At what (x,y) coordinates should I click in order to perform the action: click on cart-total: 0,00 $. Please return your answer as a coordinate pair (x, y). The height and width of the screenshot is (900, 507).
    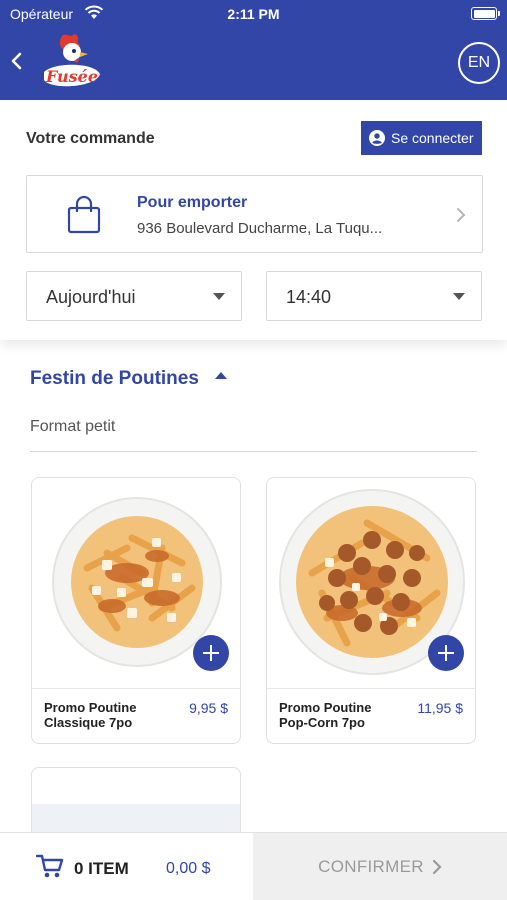
    Looking at the image, I should click on (188, 868).